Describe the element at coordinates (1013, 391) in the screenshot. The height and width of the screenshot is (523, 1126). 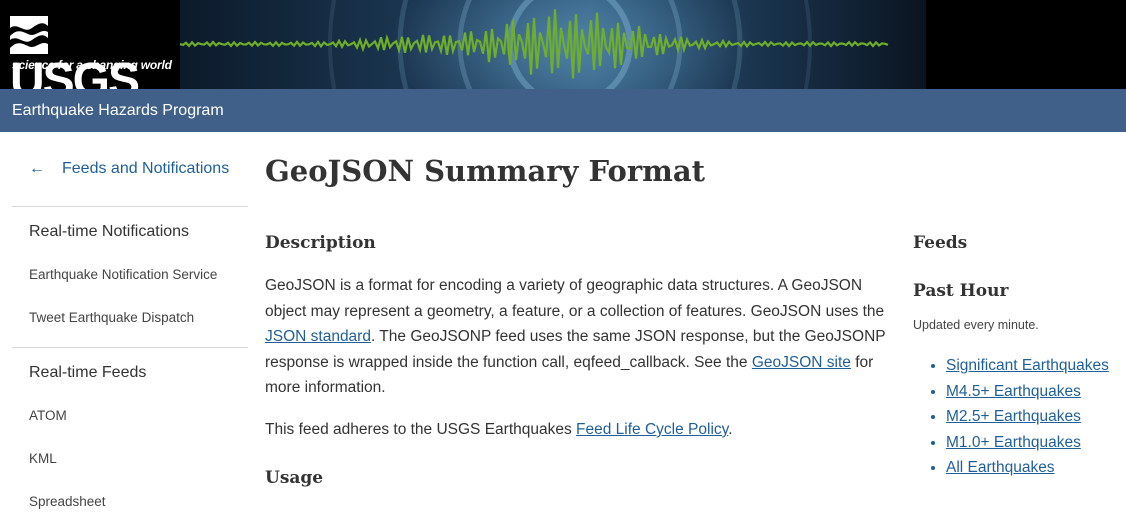
I see `m45-earthquakes-link: M4.5+ Earthquakes` at that location.